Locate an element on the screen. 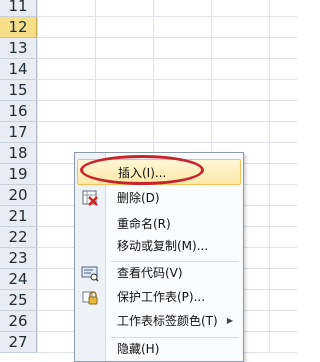  row-header: 18 is located at coordinates (18, 153).